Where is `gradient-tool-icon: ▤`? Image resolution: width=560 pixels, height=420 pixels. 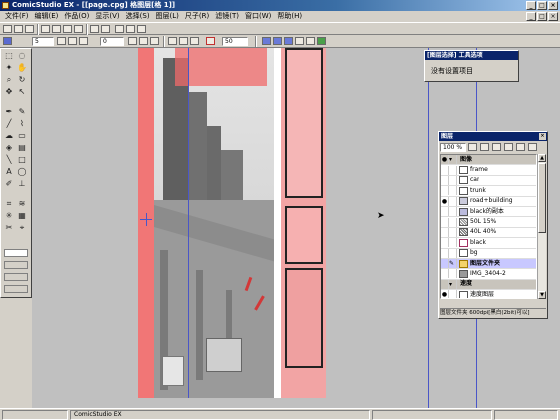
gradient-tool-icon: ▤ is located at coordinates (22, 148).